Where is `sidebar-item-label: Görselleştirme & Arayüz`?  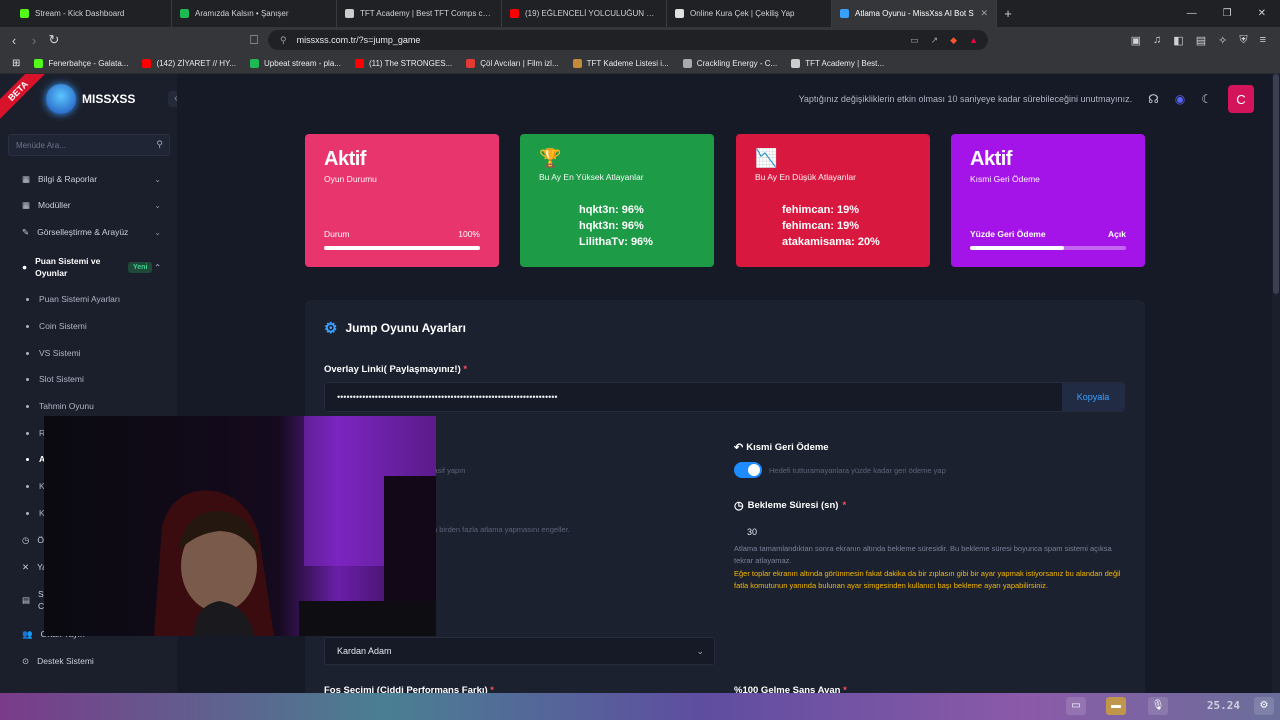 sidebar-item-label: Görselleştirme & Arayüz is located at coordinates (83, 232).